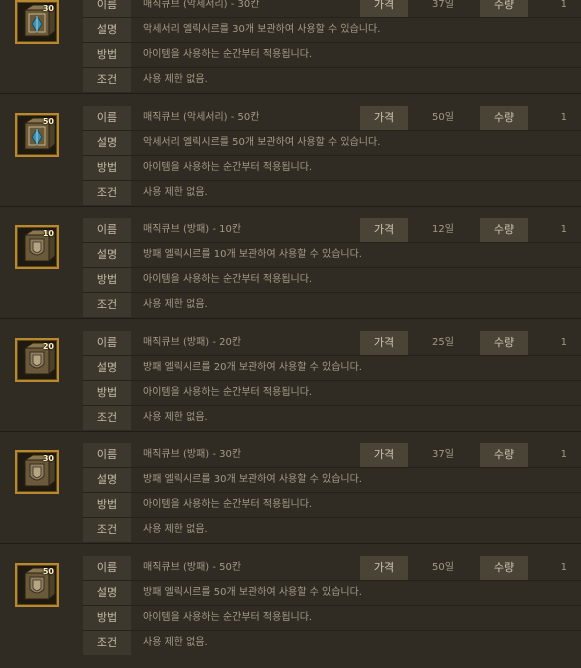 The width and height of the screenshot is (581, 668). Describe the element at coordinates (332, 30) in the screenshot. I see `description-row: 설명 악세서리 엘릭시르를 30개 보관하여 사용할 수 있습니다.` at that location.